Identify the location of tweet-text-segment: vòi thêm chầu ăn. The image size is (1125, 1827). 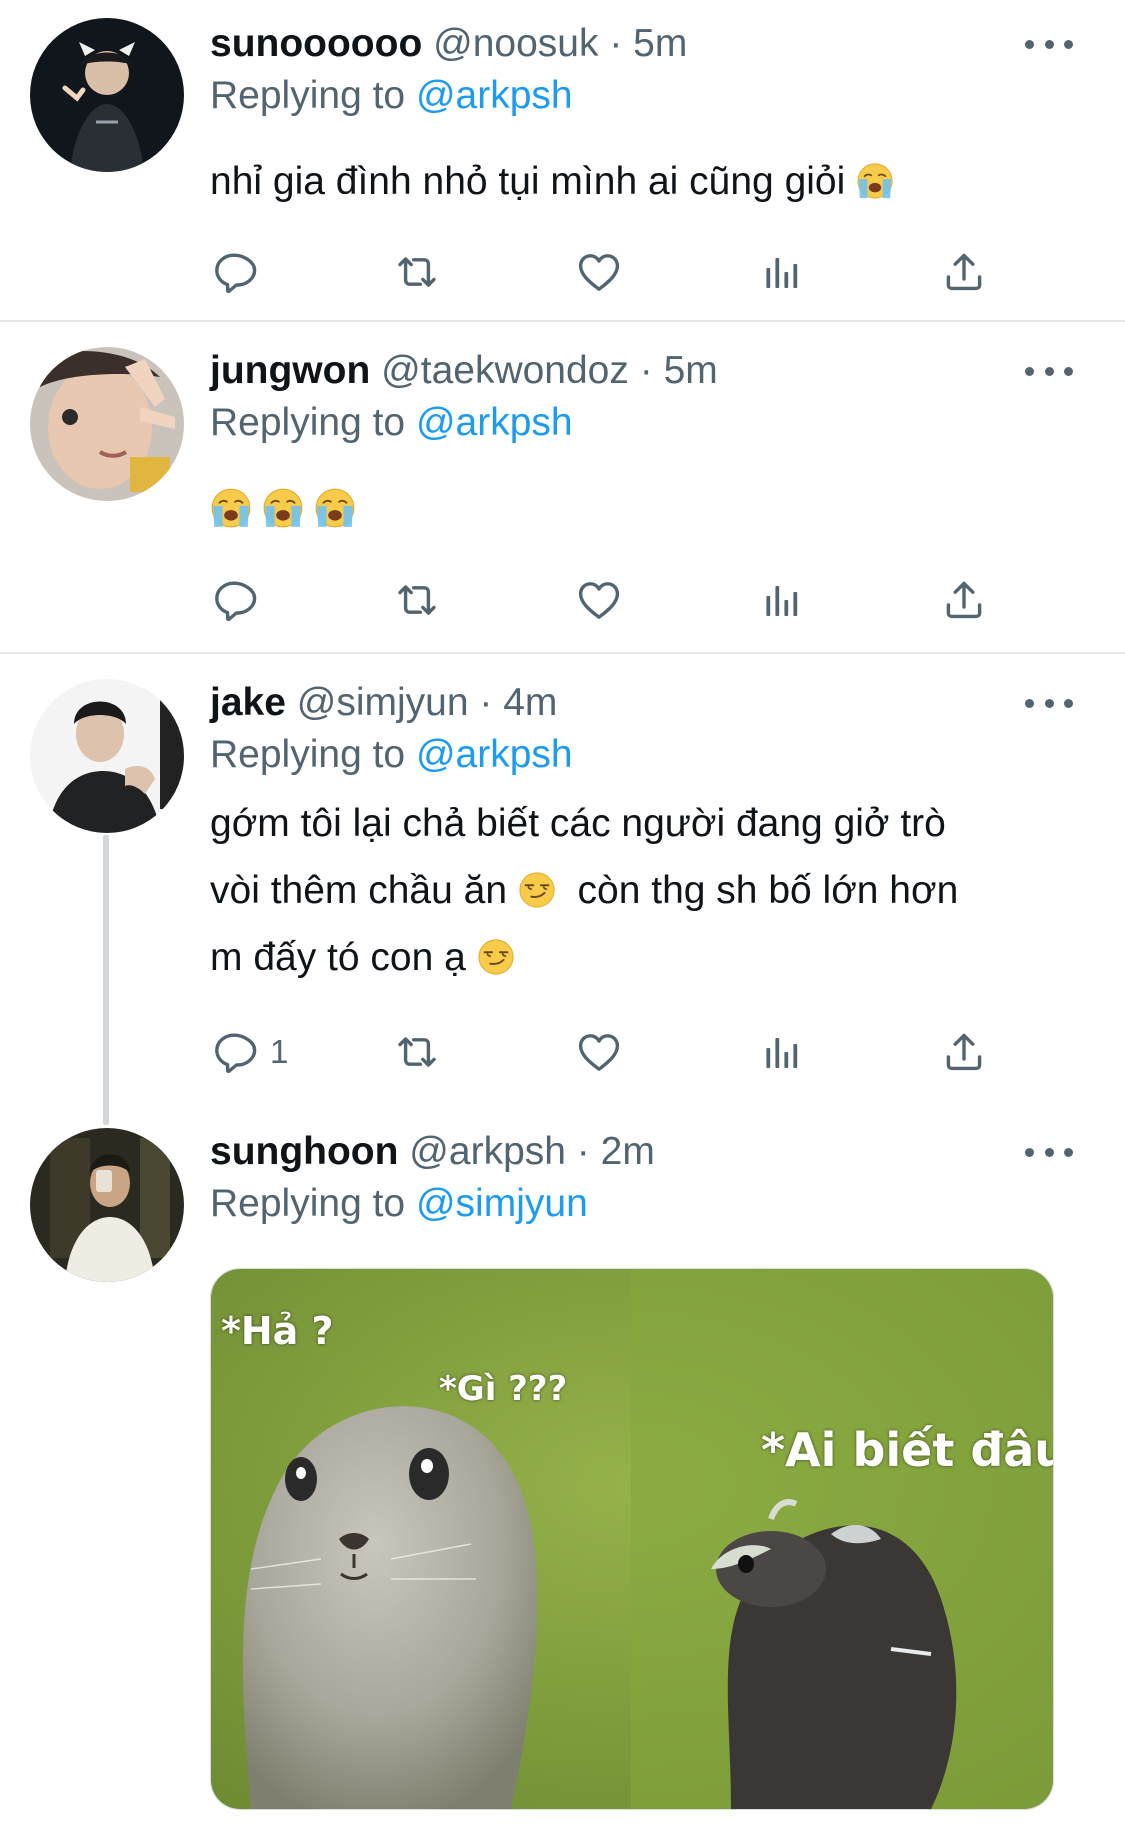
(359, 890).